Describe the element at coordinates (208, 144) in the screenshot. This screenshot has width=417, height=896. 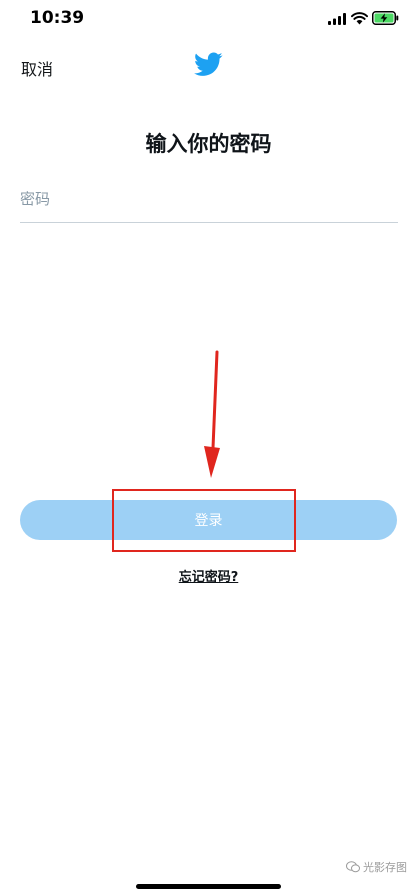
I see `page-title: 输入你的密码` at that location.